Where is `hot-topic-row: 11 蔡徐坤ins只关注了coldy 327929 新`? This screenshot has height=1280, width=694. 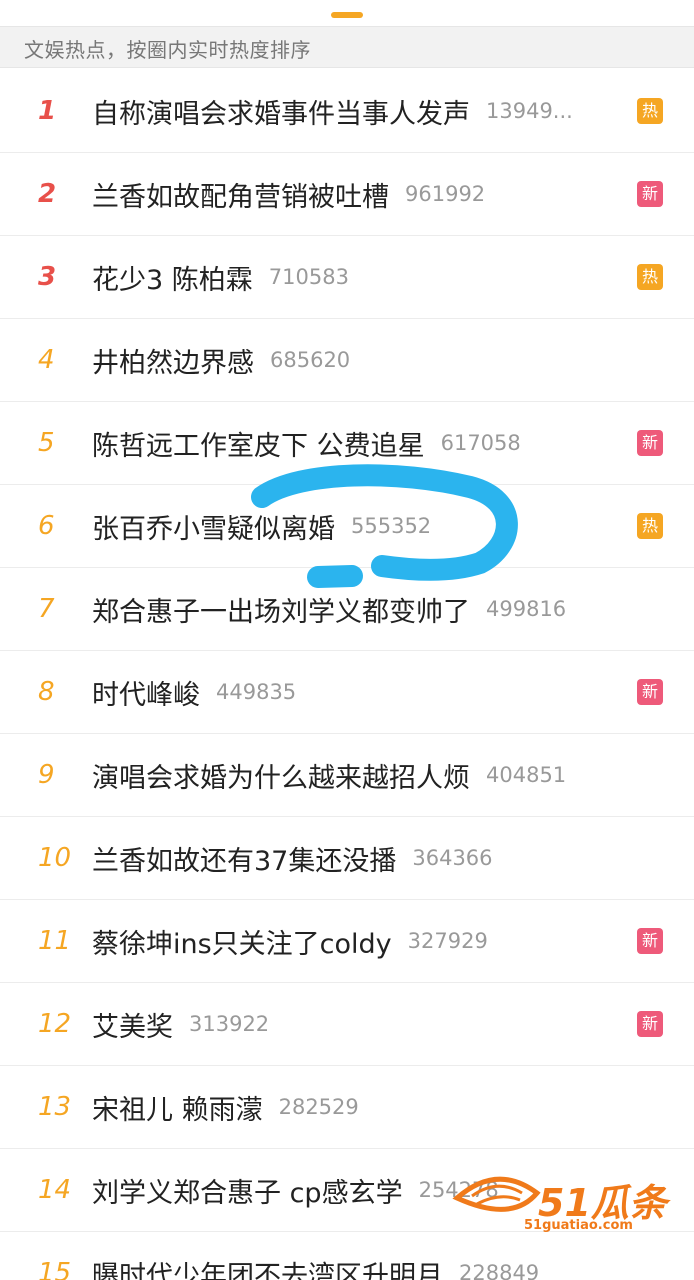 hot-topic-row: 11 蔡徐坤ins只关注了coldy 327929 新 is located at coordinates (347, 941).